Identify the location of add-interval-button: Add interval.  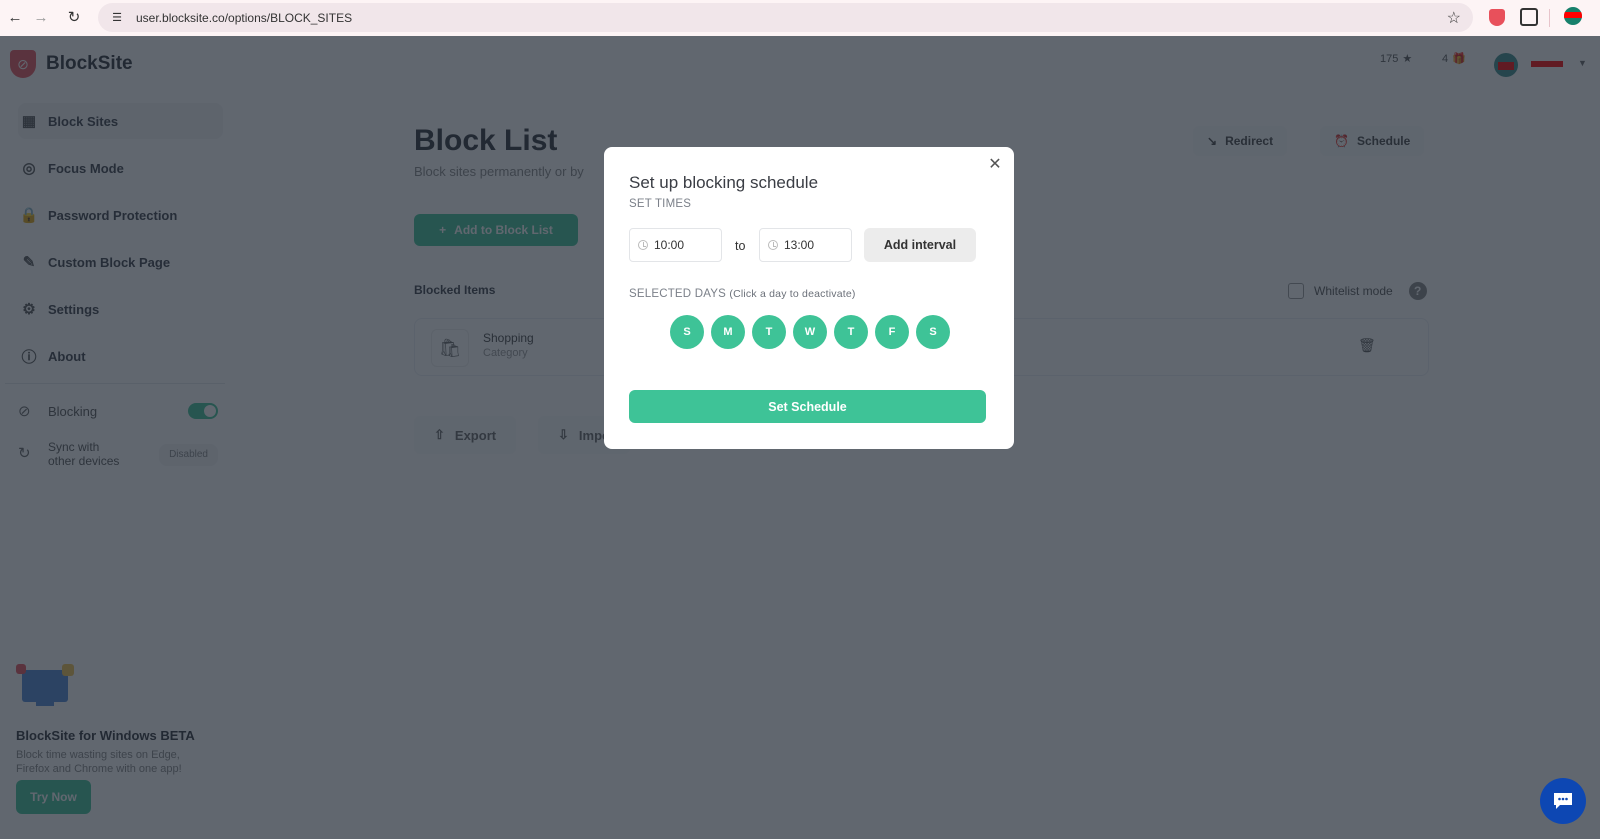
(920, 245).